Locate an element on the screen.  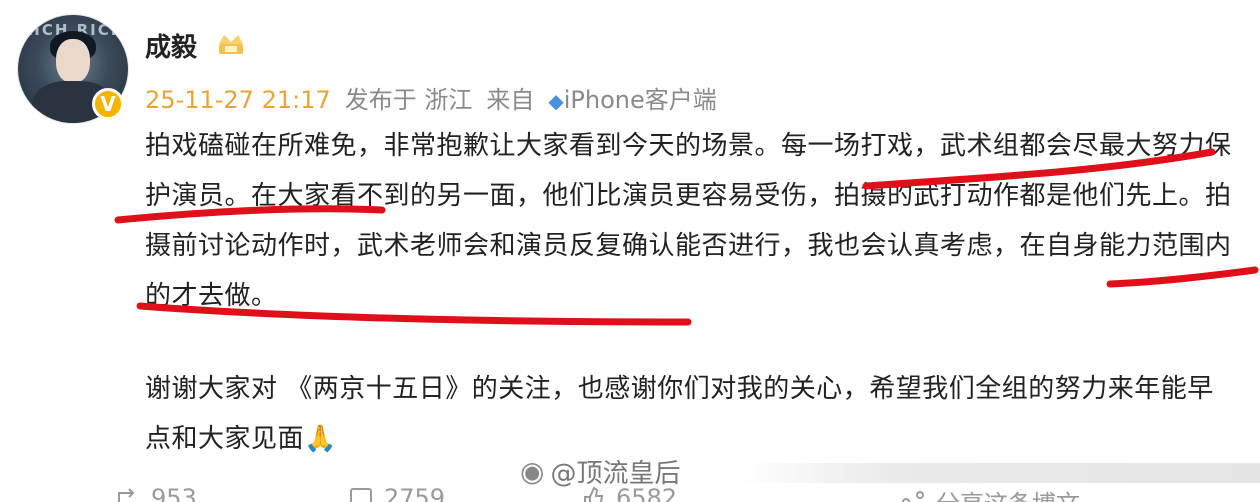
share-icon is located at coordinates (913, 496).